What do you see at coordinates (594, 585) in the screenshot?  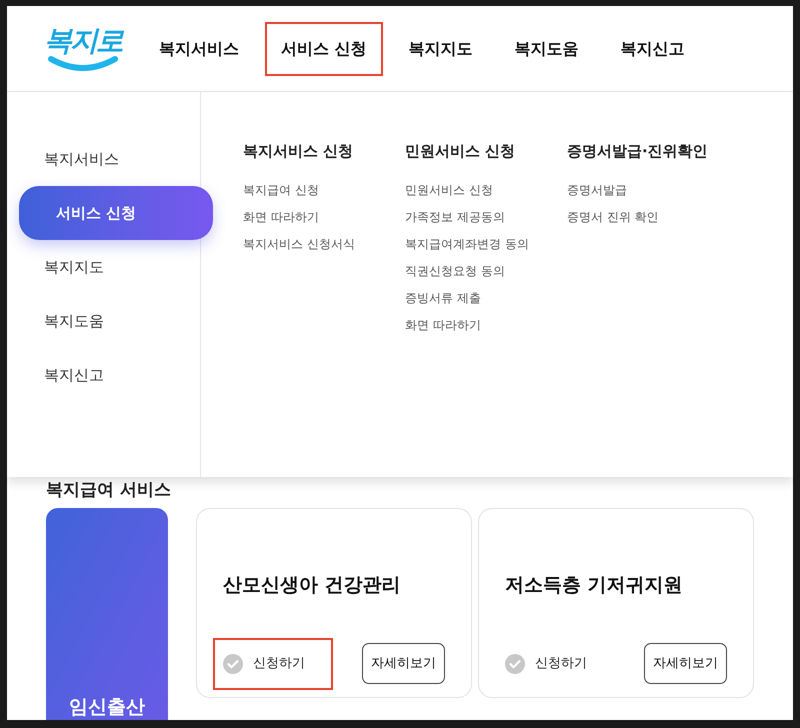 I see `service-title: 저소득층 기저귀지원` at bounding box center [594, 585].